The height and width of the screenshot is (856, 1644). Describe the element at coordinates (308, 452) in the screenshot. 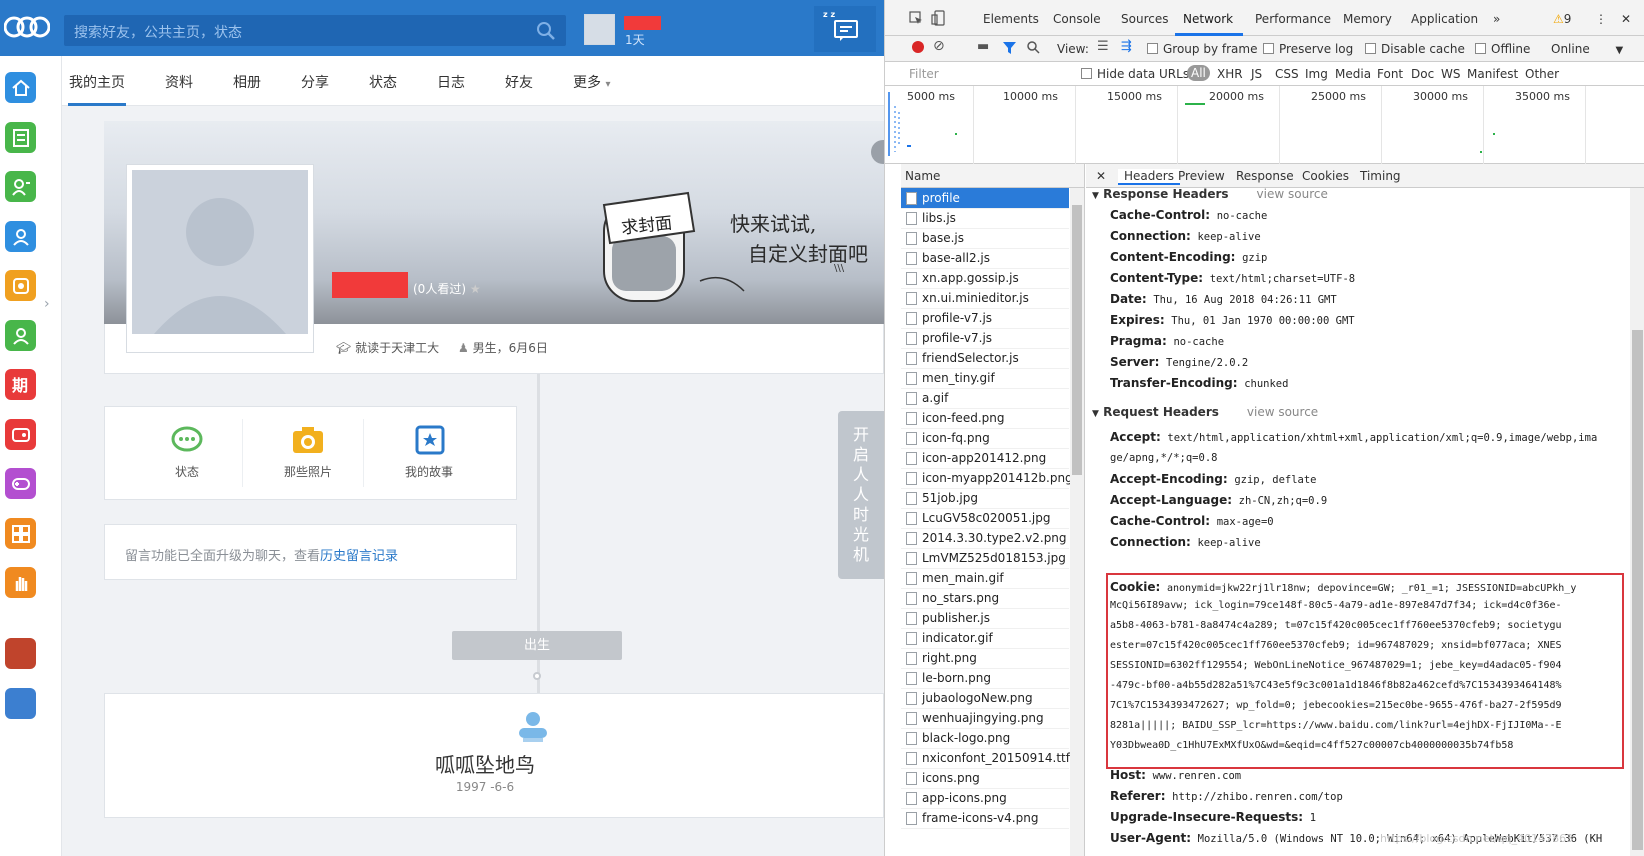

I see `shortcut-photos: 那些照片` at that location.